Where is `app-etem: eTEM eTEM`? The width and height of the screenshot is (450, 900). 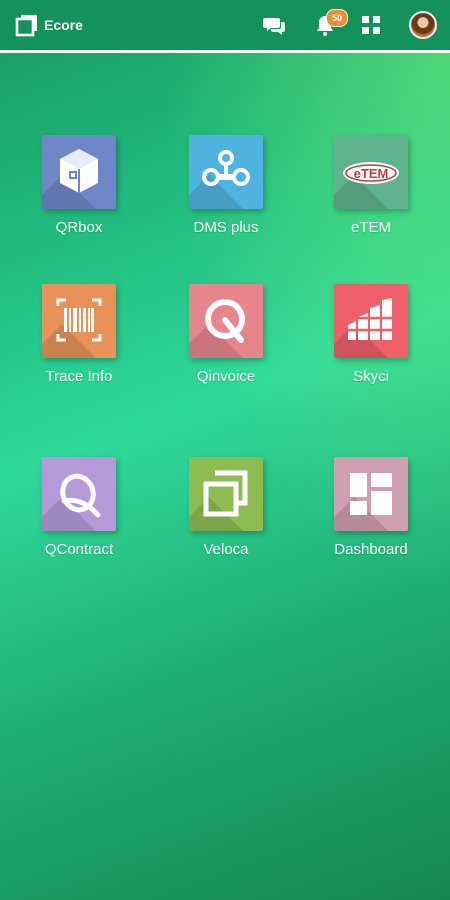 app-etem: eTEM eTEM is located at coordinates (371, 185).